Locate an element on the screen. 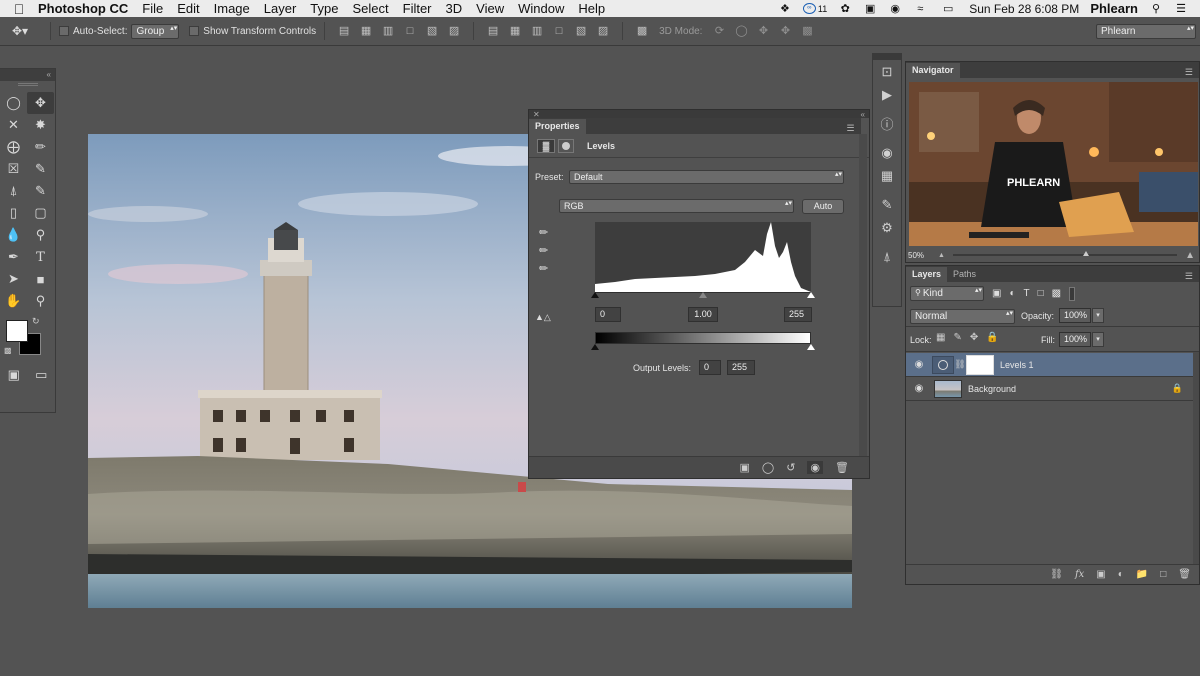 The image size is (1200, 676). menu-file: File is located at coordinates (152, 8).